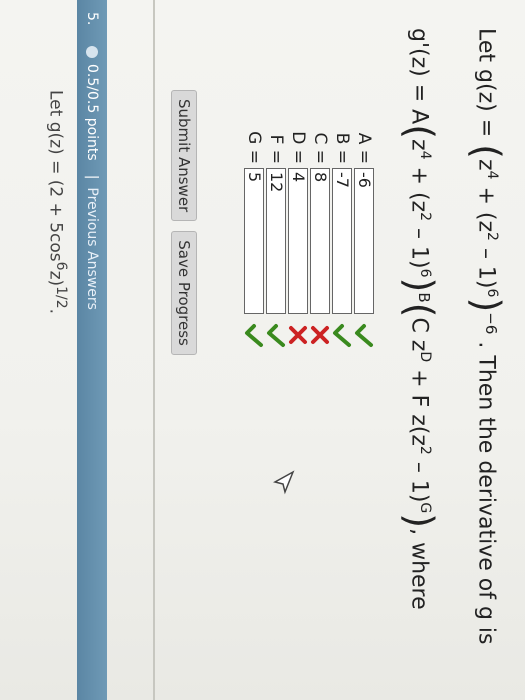 This screenshot has height=700, width=525. I want to click on exp-2b: 2, so click(425, 216).